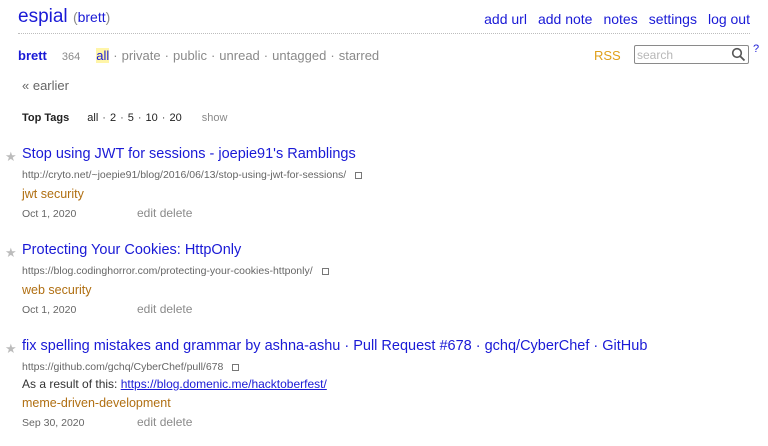 This screenshot has height=446, width=768. I want to click on search-icon, so click(738, 54).